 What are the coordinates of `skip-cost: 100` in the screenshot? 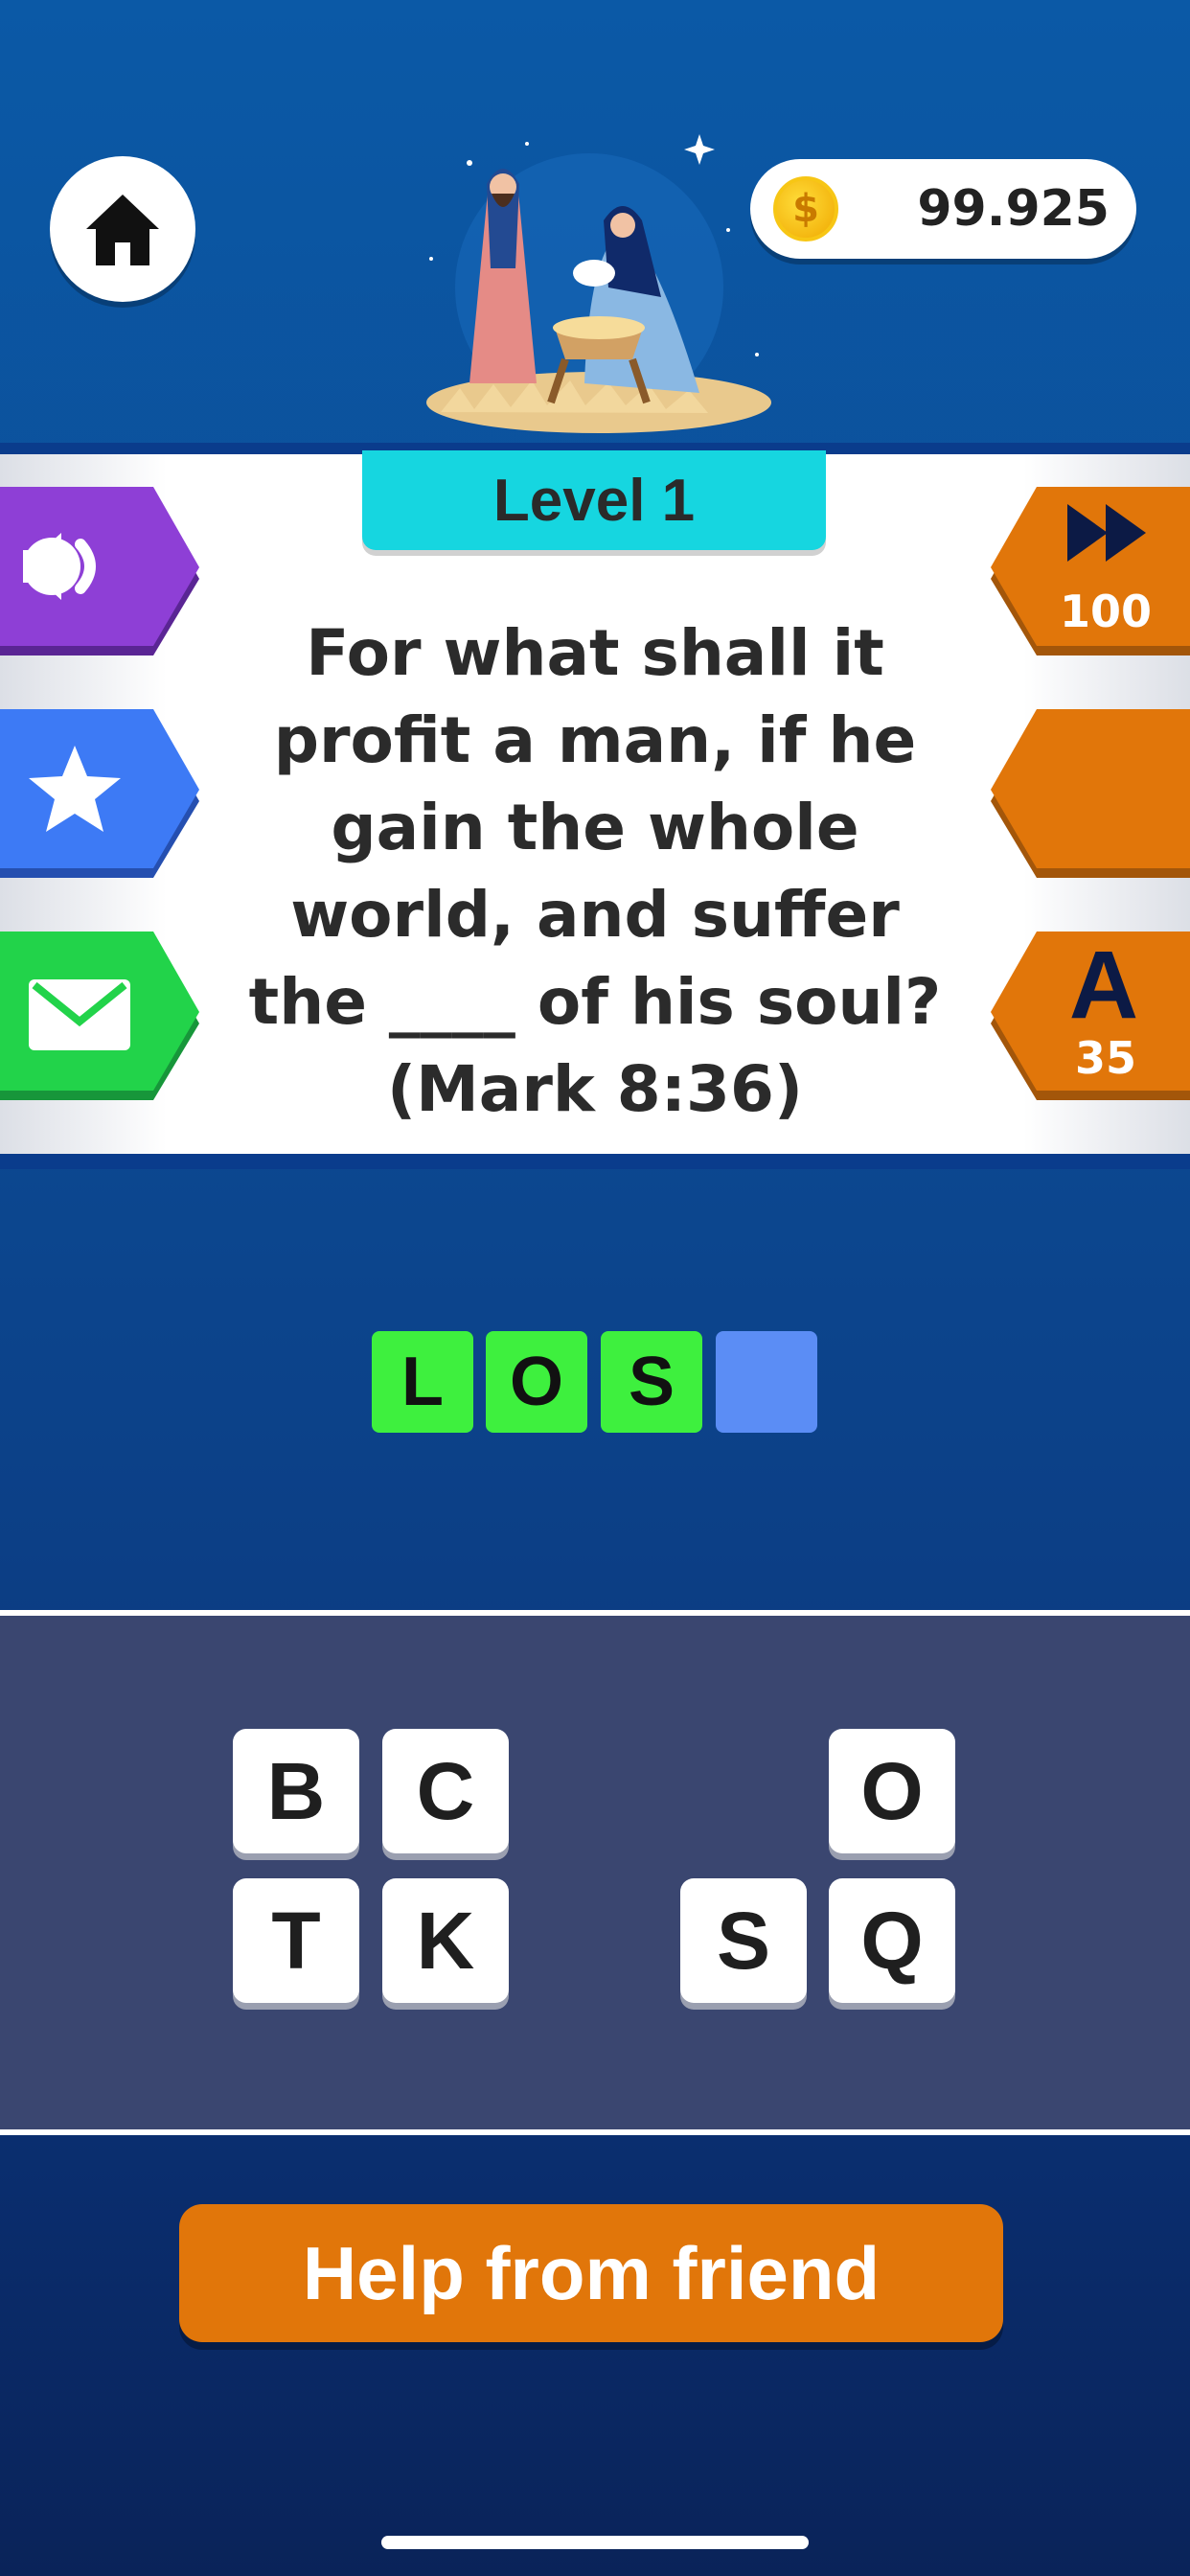 It's located at (1106, 611).